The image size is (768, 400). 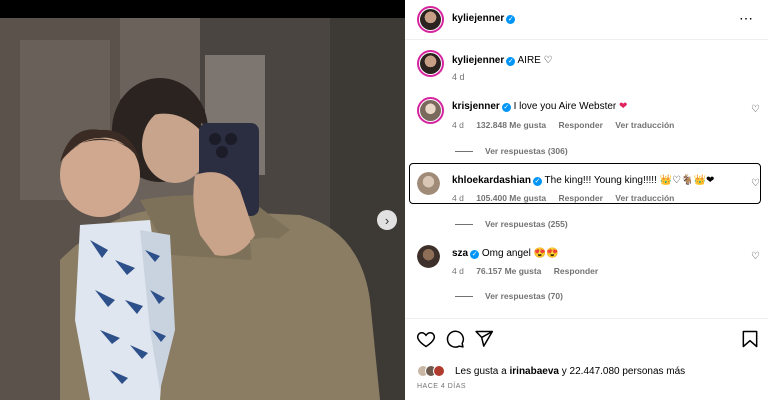 I want to click on comment-likes: 132.848 Me gusta, so click(x=511, y=125).